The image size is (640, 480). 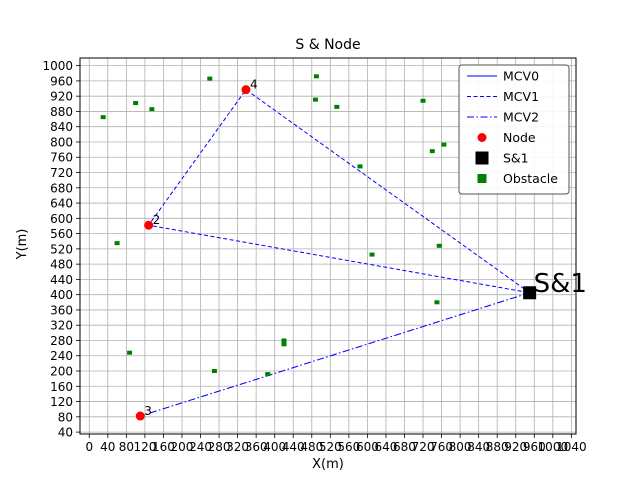 What do you see at coordinates (61, 112) in the screenshot?
I see `y-tick-label: 880` at bounding box center [61, 112].